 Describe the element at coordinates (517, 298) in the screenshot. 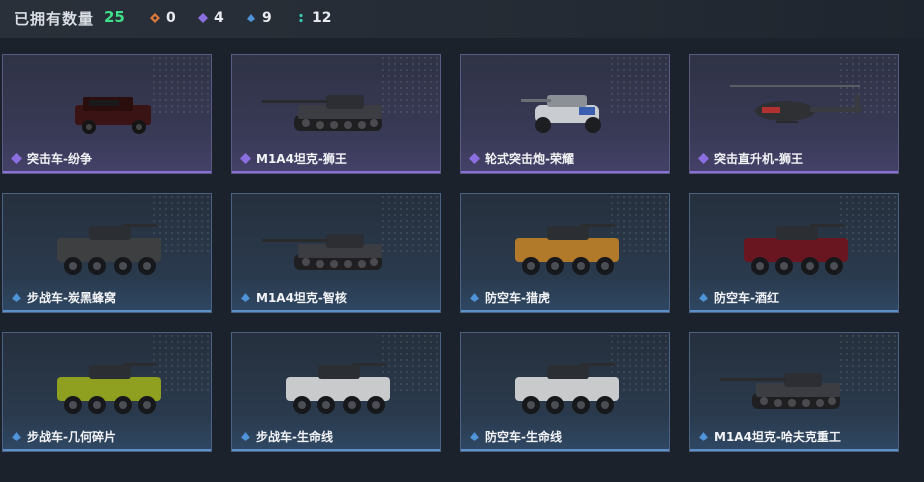

I see `vehicle-name-label: 防空车-猎虎` at that location.